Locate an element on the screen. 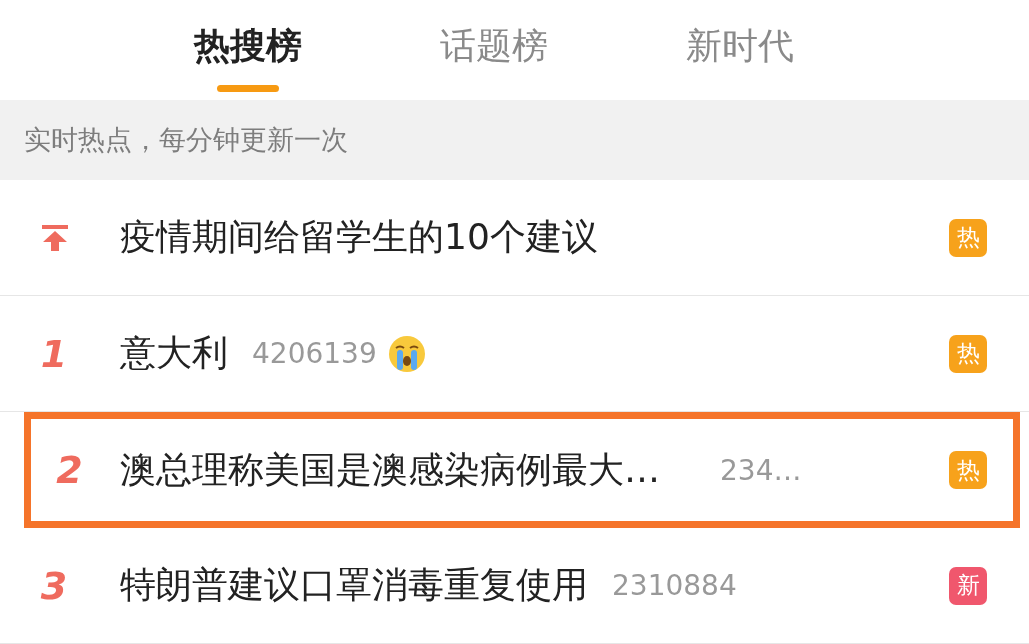 This screenshot has height=644, width=1029. tab: 热搜榜 is located at coordinates (248, 50).